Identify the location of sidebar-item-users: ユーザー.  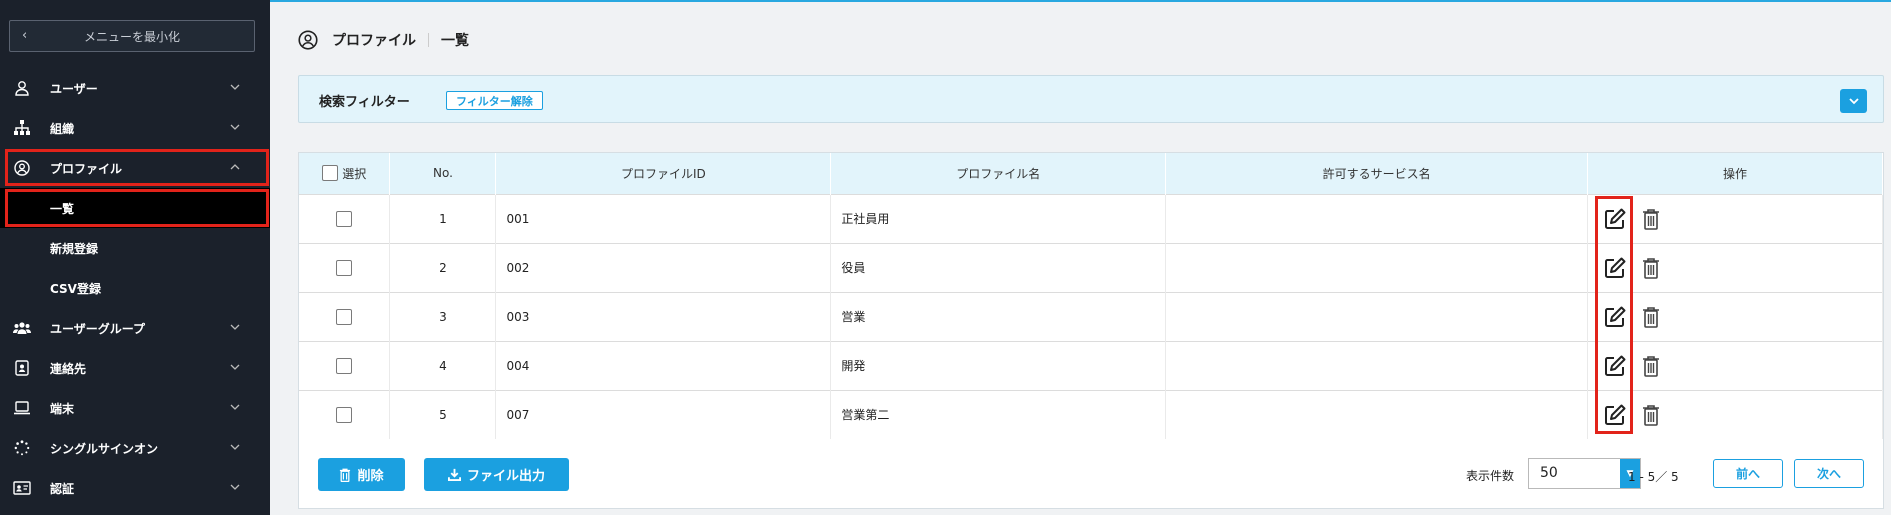
(135, 88).